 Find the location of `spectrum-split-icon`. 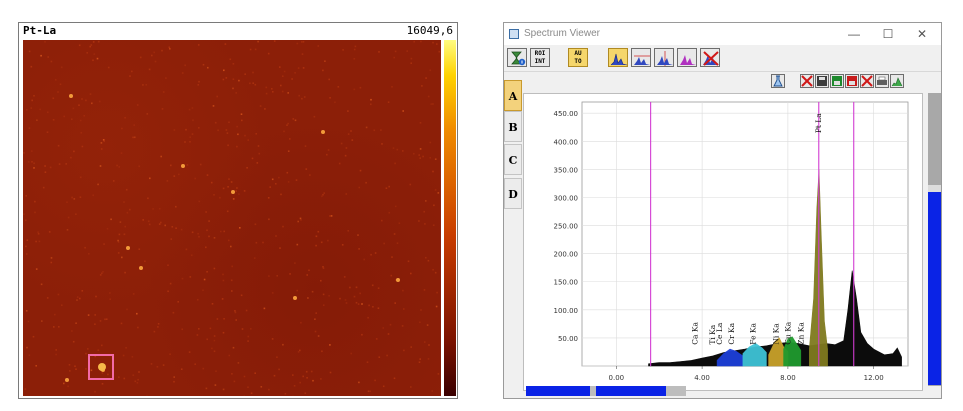

spectrum-split-icon is located at coordinates (665, 58).